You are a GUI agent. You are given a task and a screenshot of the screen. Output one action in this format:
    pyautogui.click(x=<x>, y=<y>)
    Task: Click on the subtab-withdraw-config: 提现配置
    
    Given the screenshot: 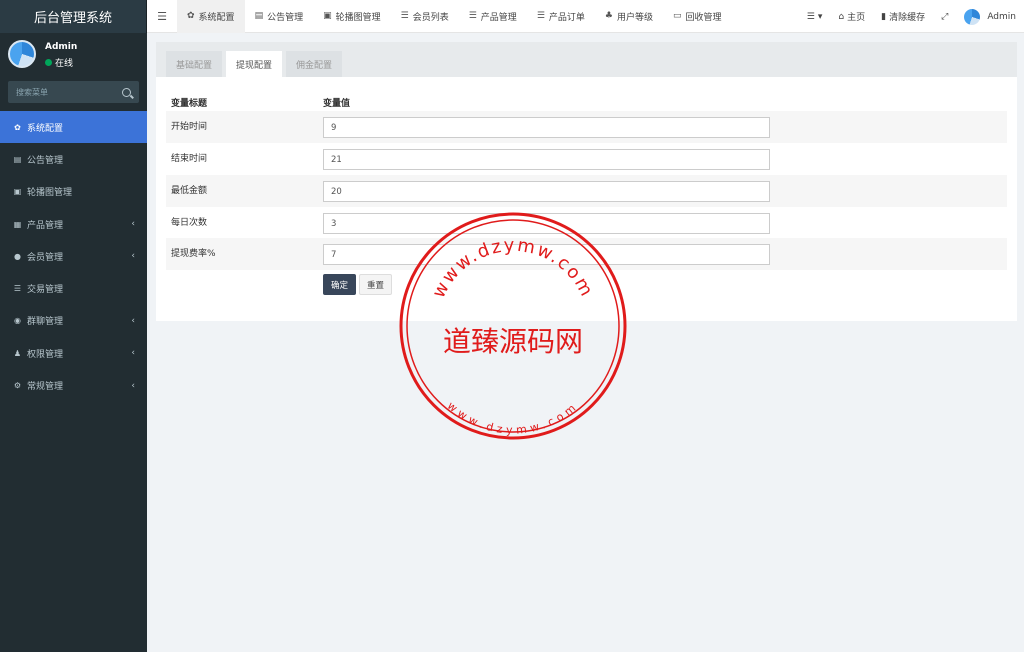 What is the action you would take?
    pyautogui.click(x=254, y=64)
    